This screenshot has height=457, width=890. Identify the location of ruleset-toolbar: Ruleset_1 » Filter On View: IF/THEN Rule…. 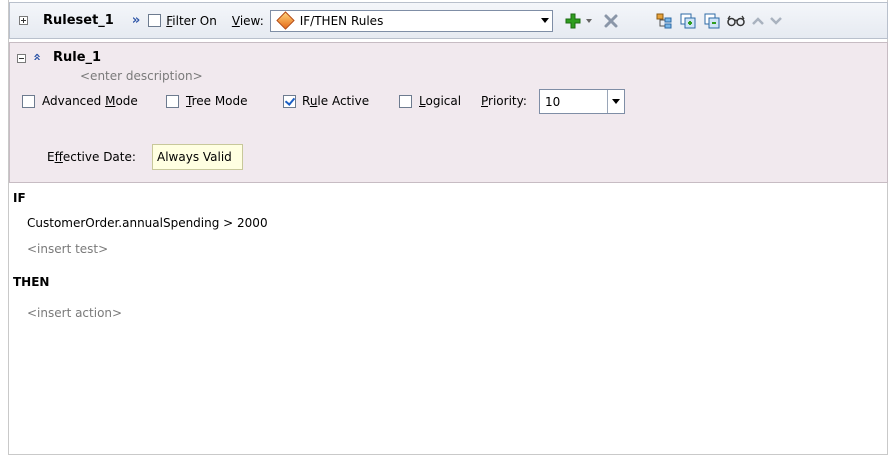
(448, 20).